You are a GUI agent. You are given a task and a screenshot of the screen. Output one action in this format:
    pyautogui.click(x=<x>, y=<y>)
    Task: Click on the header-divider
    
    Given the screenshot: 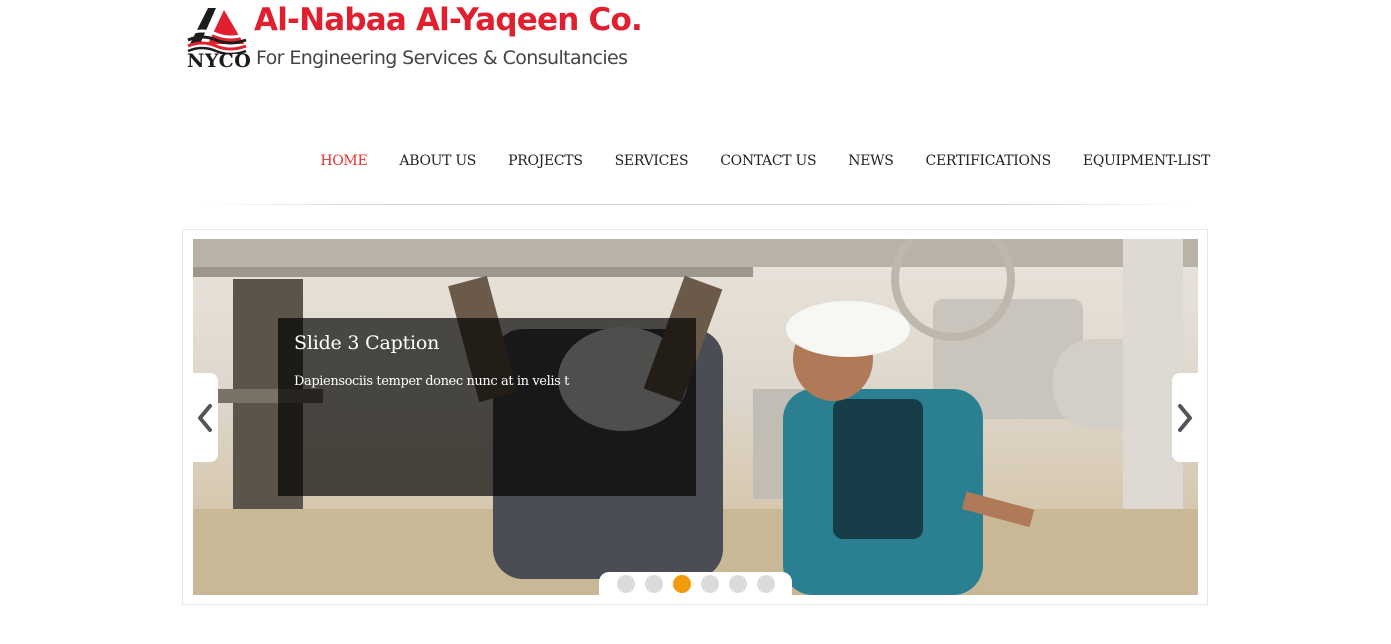 What is the action you would take?
    pyautogui.click(x=696, y=204)
    